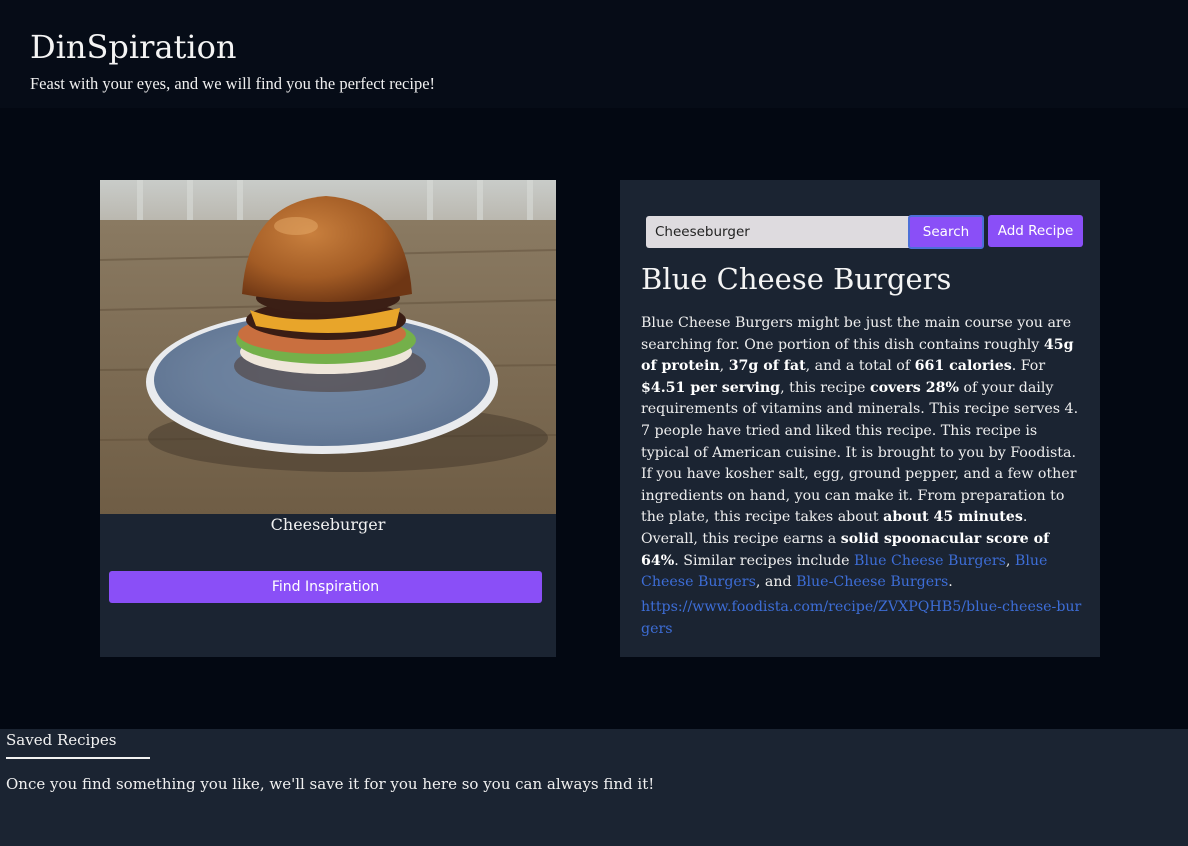 The height and width of the screenshot is (846, 1188). Describe the element at coordinates (325, 587) in the screenshot. I see `find-inspiration-button: Find Inspiration` at that location.